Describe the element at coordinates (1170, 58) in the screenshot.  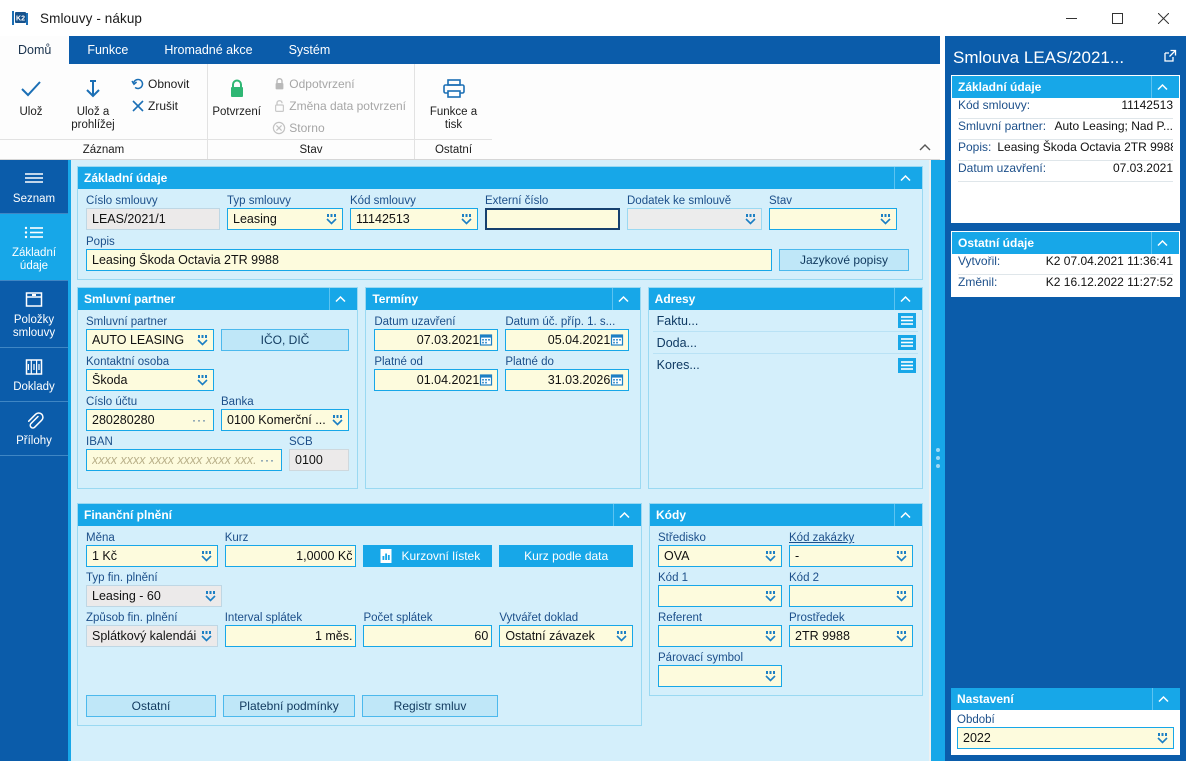
I see `external-link-icon` at that location.